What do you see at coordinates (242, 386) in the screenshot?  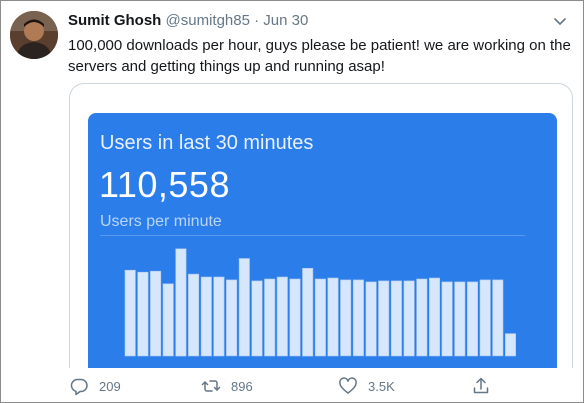 I see `retweet-count: 896` at bounding box center [242, 386].